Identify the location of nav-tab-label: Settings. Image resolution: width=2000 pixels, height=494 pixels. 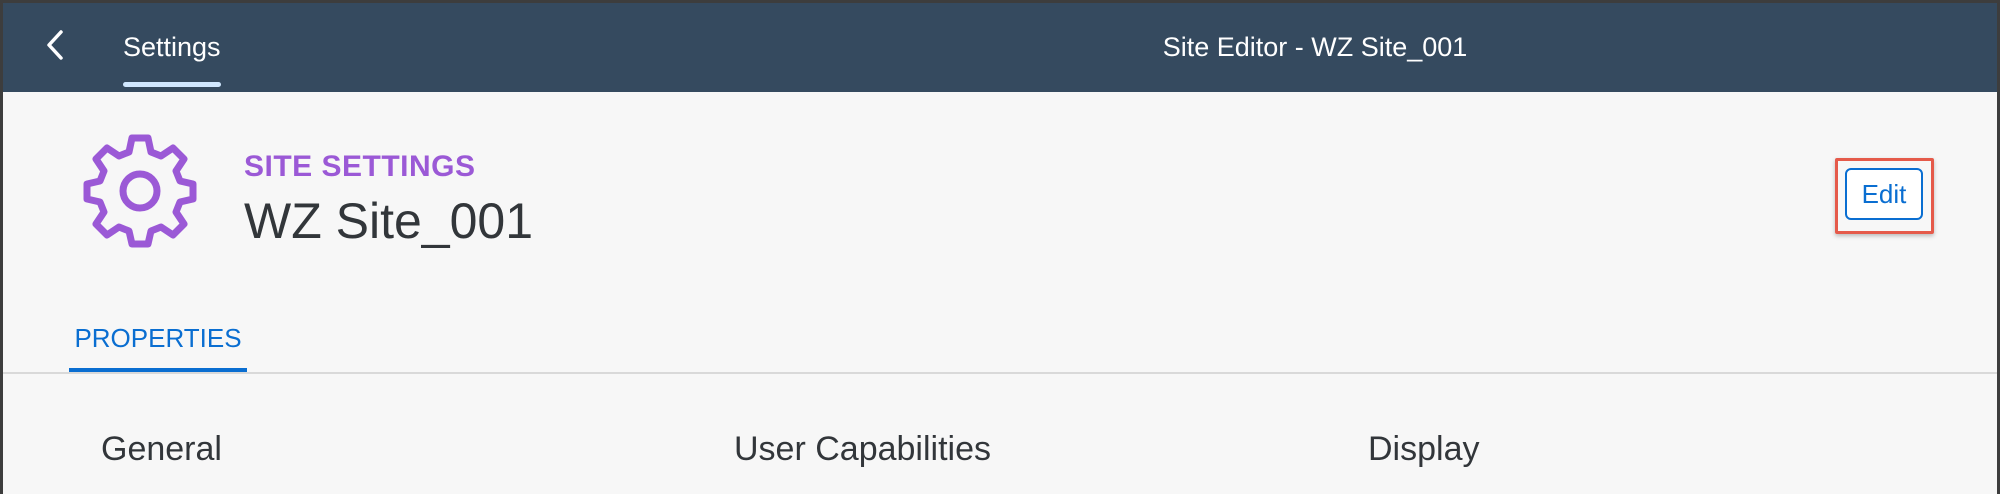
(172, 47).